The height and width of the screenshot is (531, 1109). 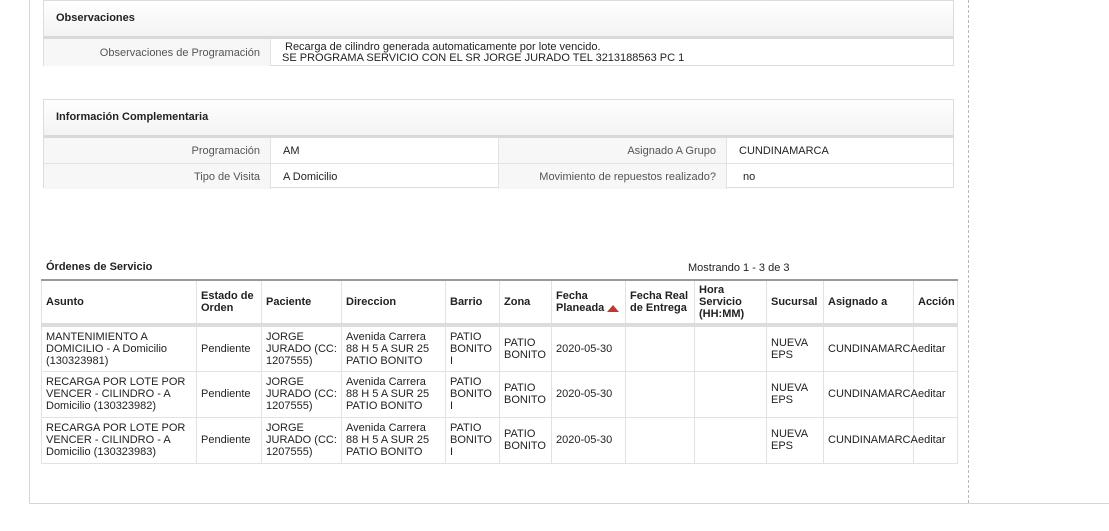 I want to click on movimiento-repuestos-label: Movimiento de repuestos realizado?, so click(x=613, y=176).